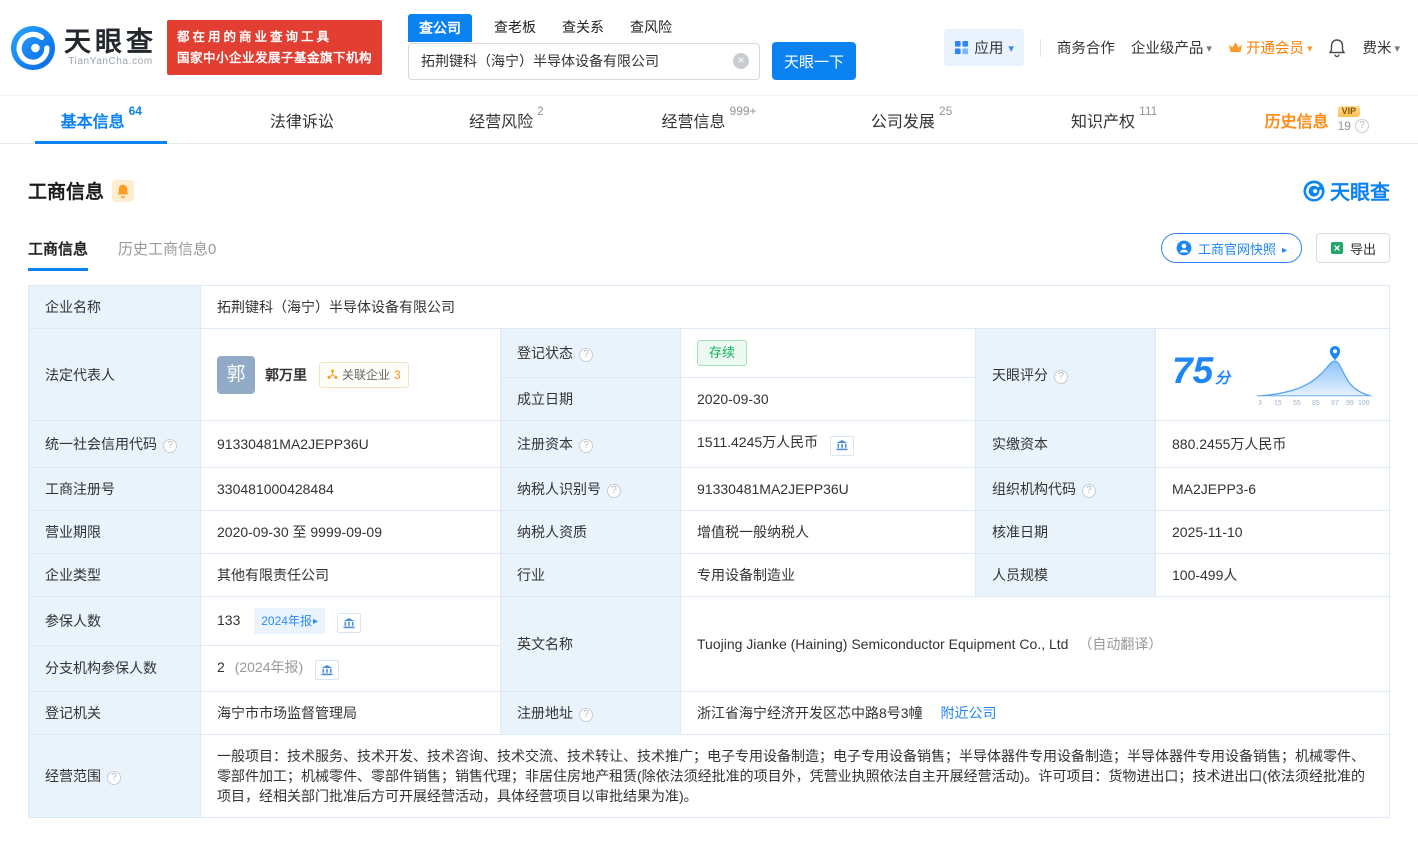 The width and height of the screenshot is (1418, 842). What do you see at coordinates (101, 119) in the screenshot?
I see `tab-basic-info: 基本信息 64` at bounding box center [101, 119].